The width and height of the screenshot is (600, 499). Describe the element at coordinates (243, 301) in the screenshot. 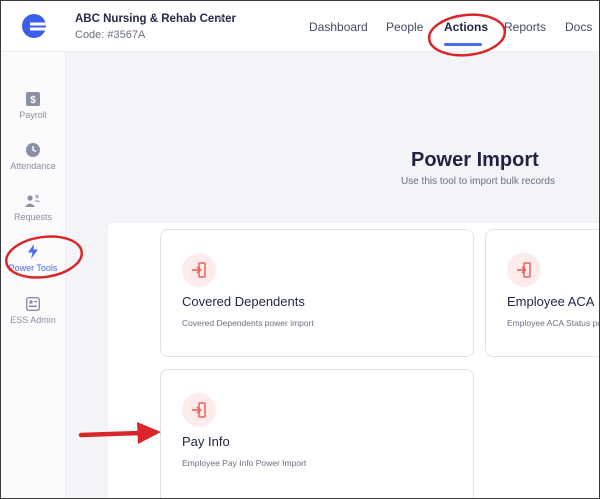

I see `card-title: Covered Dependents` at that location.